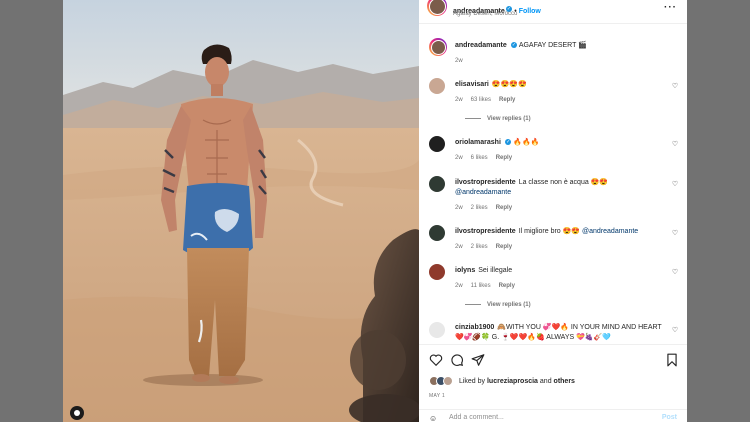 The image size is (750, 422). What do you see at coordinates (718, 211) in the screenshot?
I see `modal-backdrop-right` at bounding box center [718, 211].